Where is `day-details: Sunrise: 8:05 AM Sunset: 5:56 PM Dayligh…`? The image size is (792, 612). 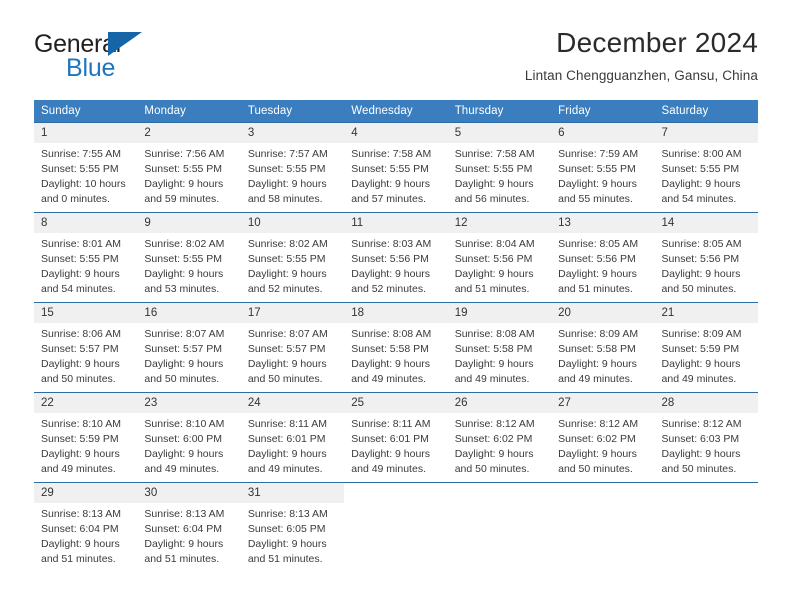
day-details: Sunrise: 8:05 AM Sunset: 5:56 PM Dayligh… is located at coordinates (706, 265).